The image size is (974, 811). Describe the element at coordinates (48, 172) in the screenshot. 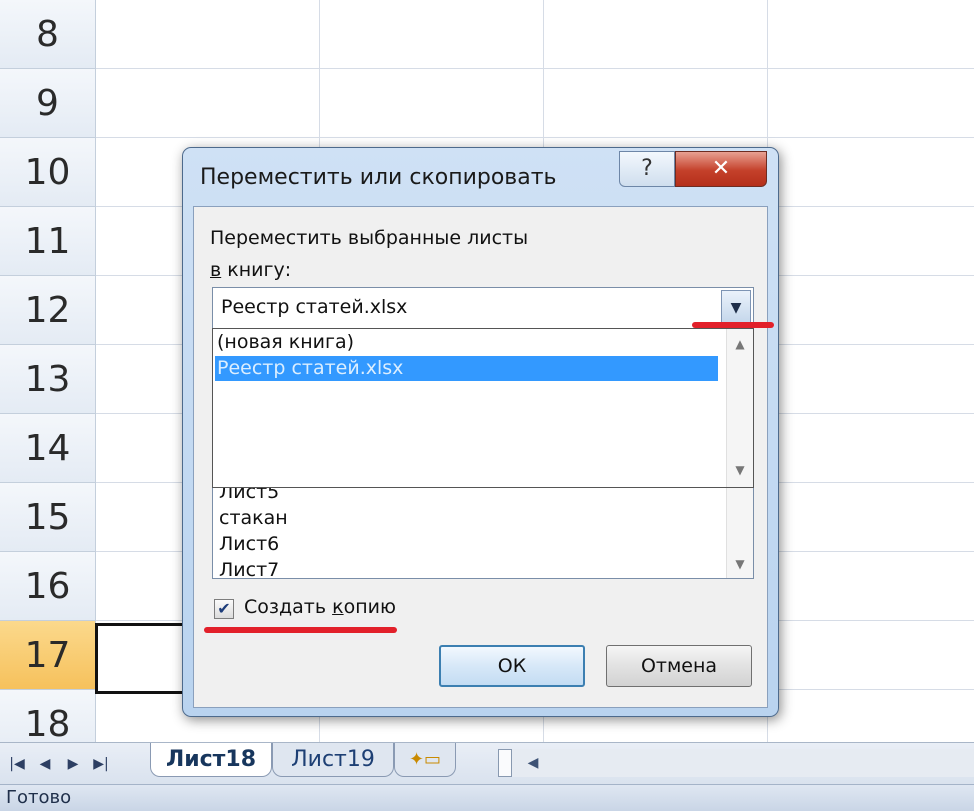

I see `row-header-10: 10` at that location.